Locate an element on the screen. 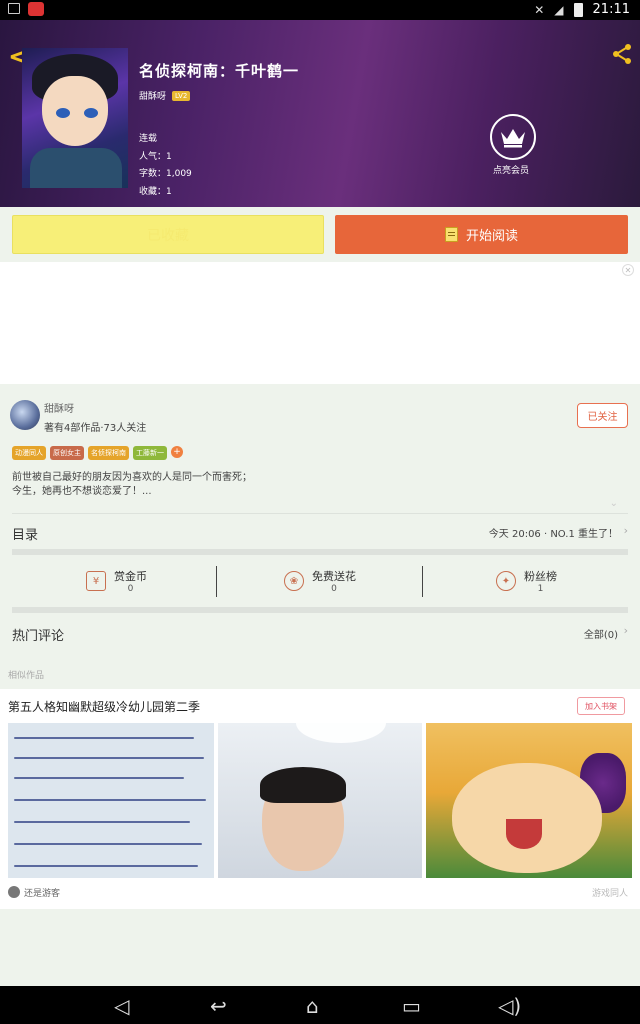 This screenshot has height=1024, width=640. ad-banner is located at coordinates (320, 323).